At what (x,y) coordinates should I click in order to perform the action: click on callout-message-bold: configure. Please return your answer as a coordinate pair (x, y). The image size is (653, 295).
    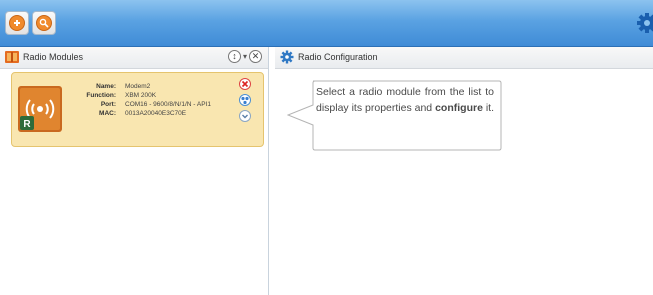
    Looking at the image, I should click on (459, 108).